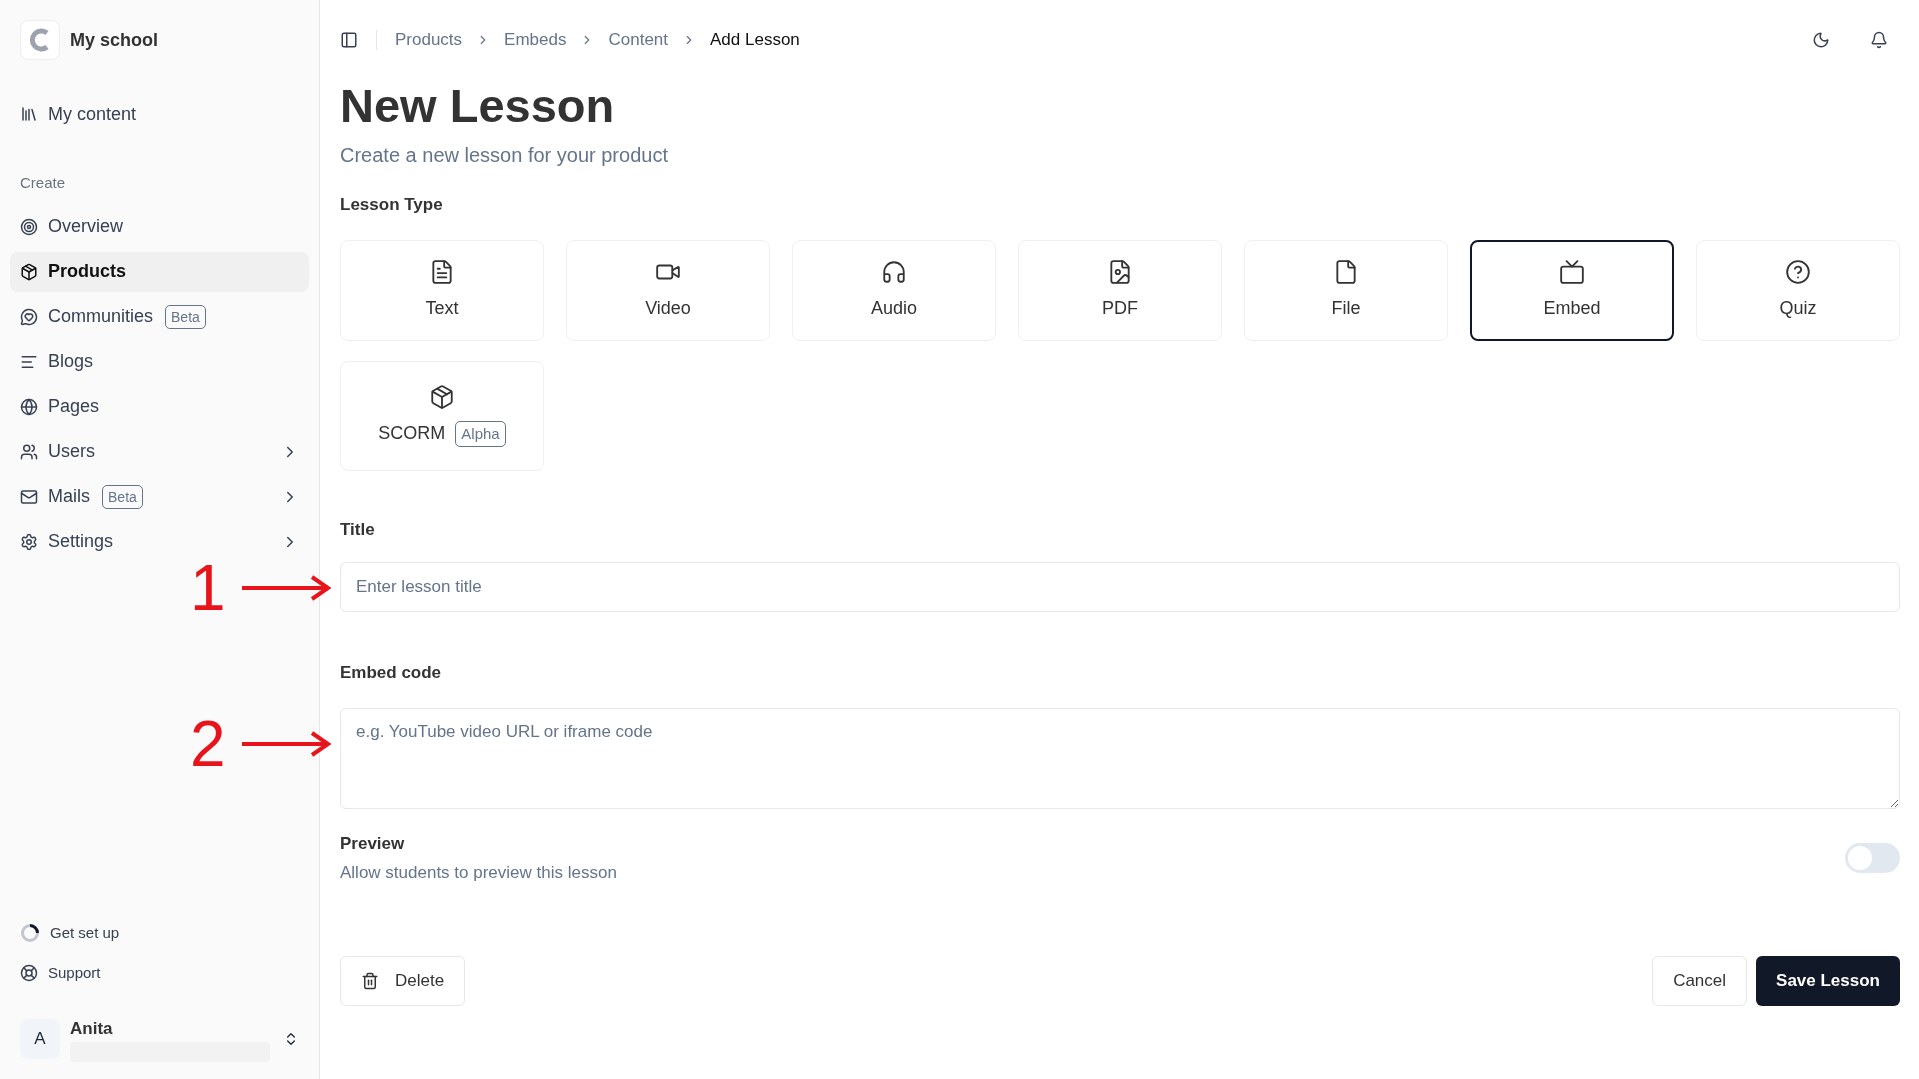 The height and width of the screenshot is (1079, 1919). I want to click on field-label: Preview, so click(373, 843).